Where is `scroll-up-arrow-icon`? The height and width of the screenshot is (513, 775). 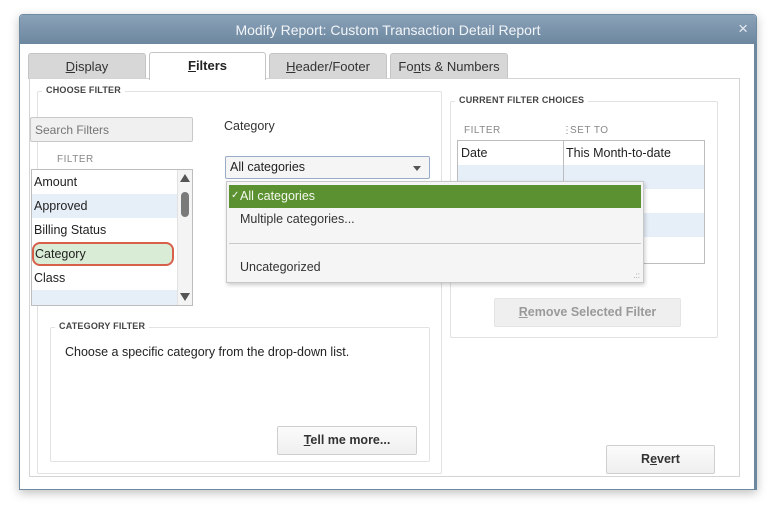 scroll-up-arrow-icon is located at coordinates (185, 178).